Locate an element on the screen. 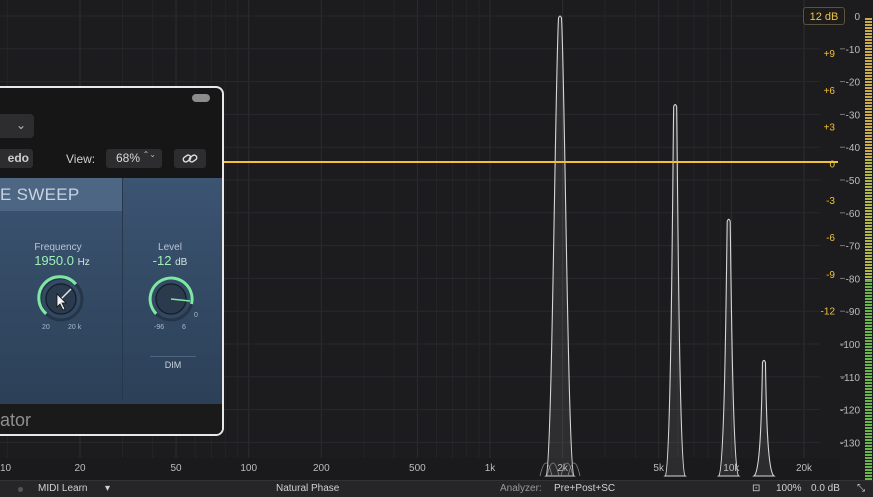 The width and height of the screenshot is (873, 497). plugin-name-footer: ator is located at coordinates (111, 419).